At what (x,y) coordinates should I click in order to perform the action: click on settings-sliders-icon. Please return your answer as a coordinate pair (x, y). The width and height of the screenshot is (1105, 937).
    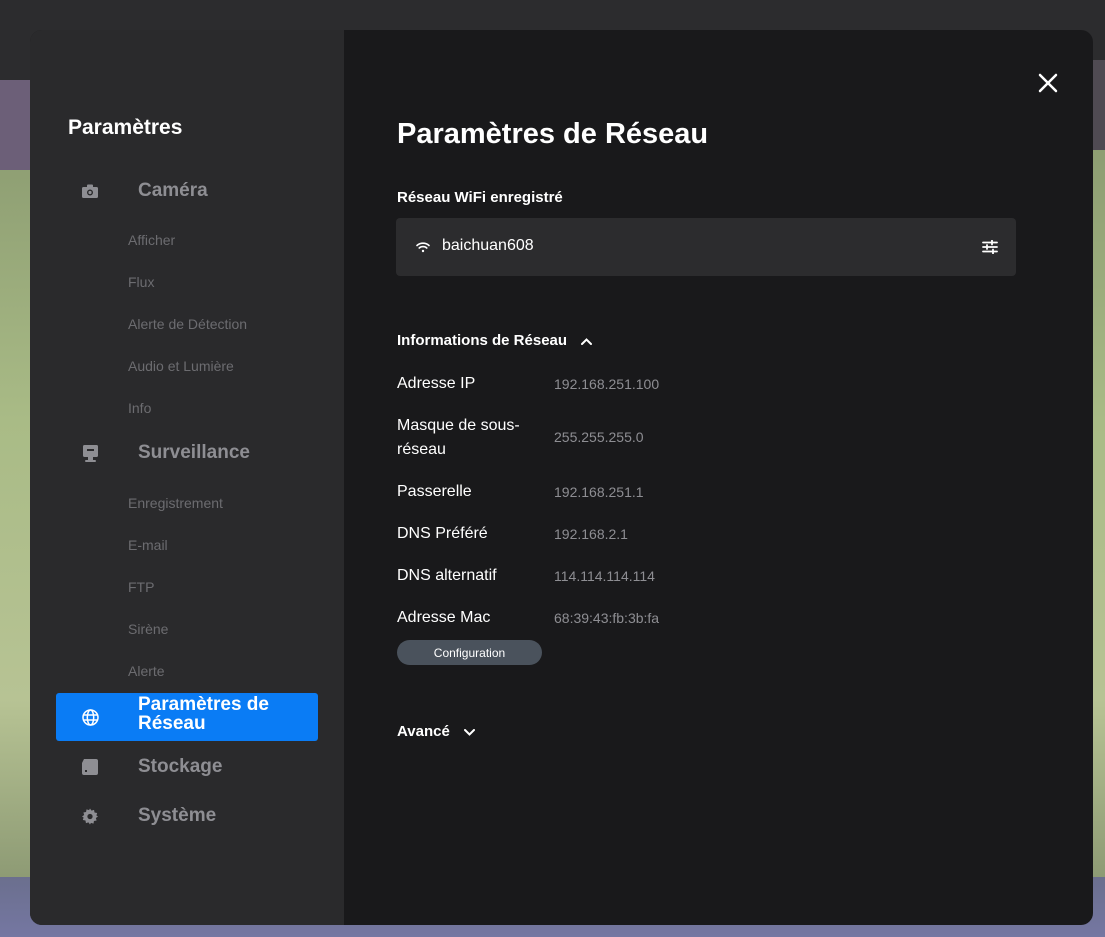
    Looking at the image, I should click on (990, 249).